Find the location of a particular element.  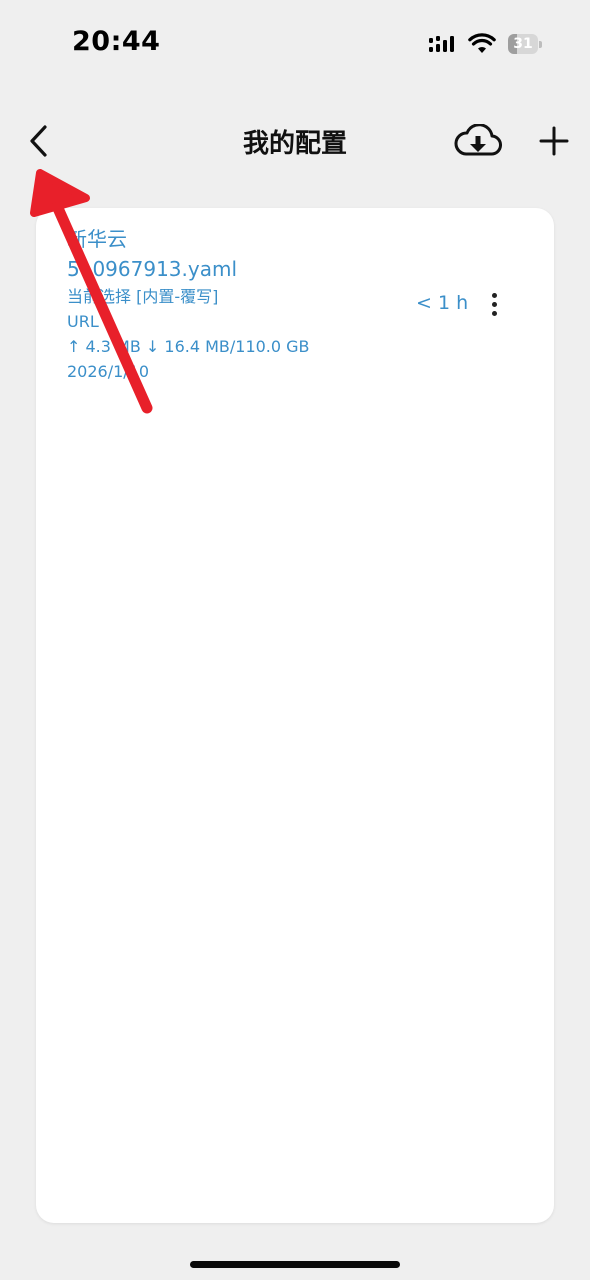

cloud-download-icon is located at coordinates (478, 140).